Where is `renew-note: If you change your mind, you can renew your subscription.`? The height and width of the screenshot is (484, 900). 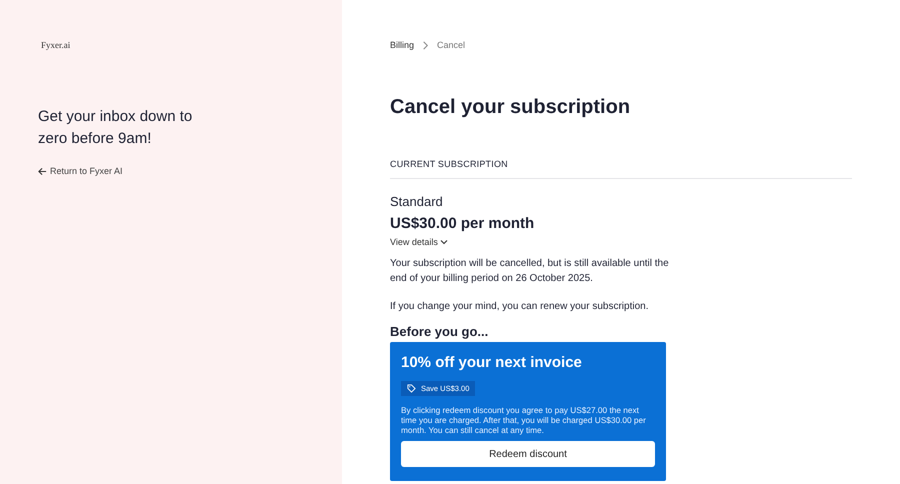 renew-note: If you change your mind, you can renew your subscription. is located at coordinates (520, 307).